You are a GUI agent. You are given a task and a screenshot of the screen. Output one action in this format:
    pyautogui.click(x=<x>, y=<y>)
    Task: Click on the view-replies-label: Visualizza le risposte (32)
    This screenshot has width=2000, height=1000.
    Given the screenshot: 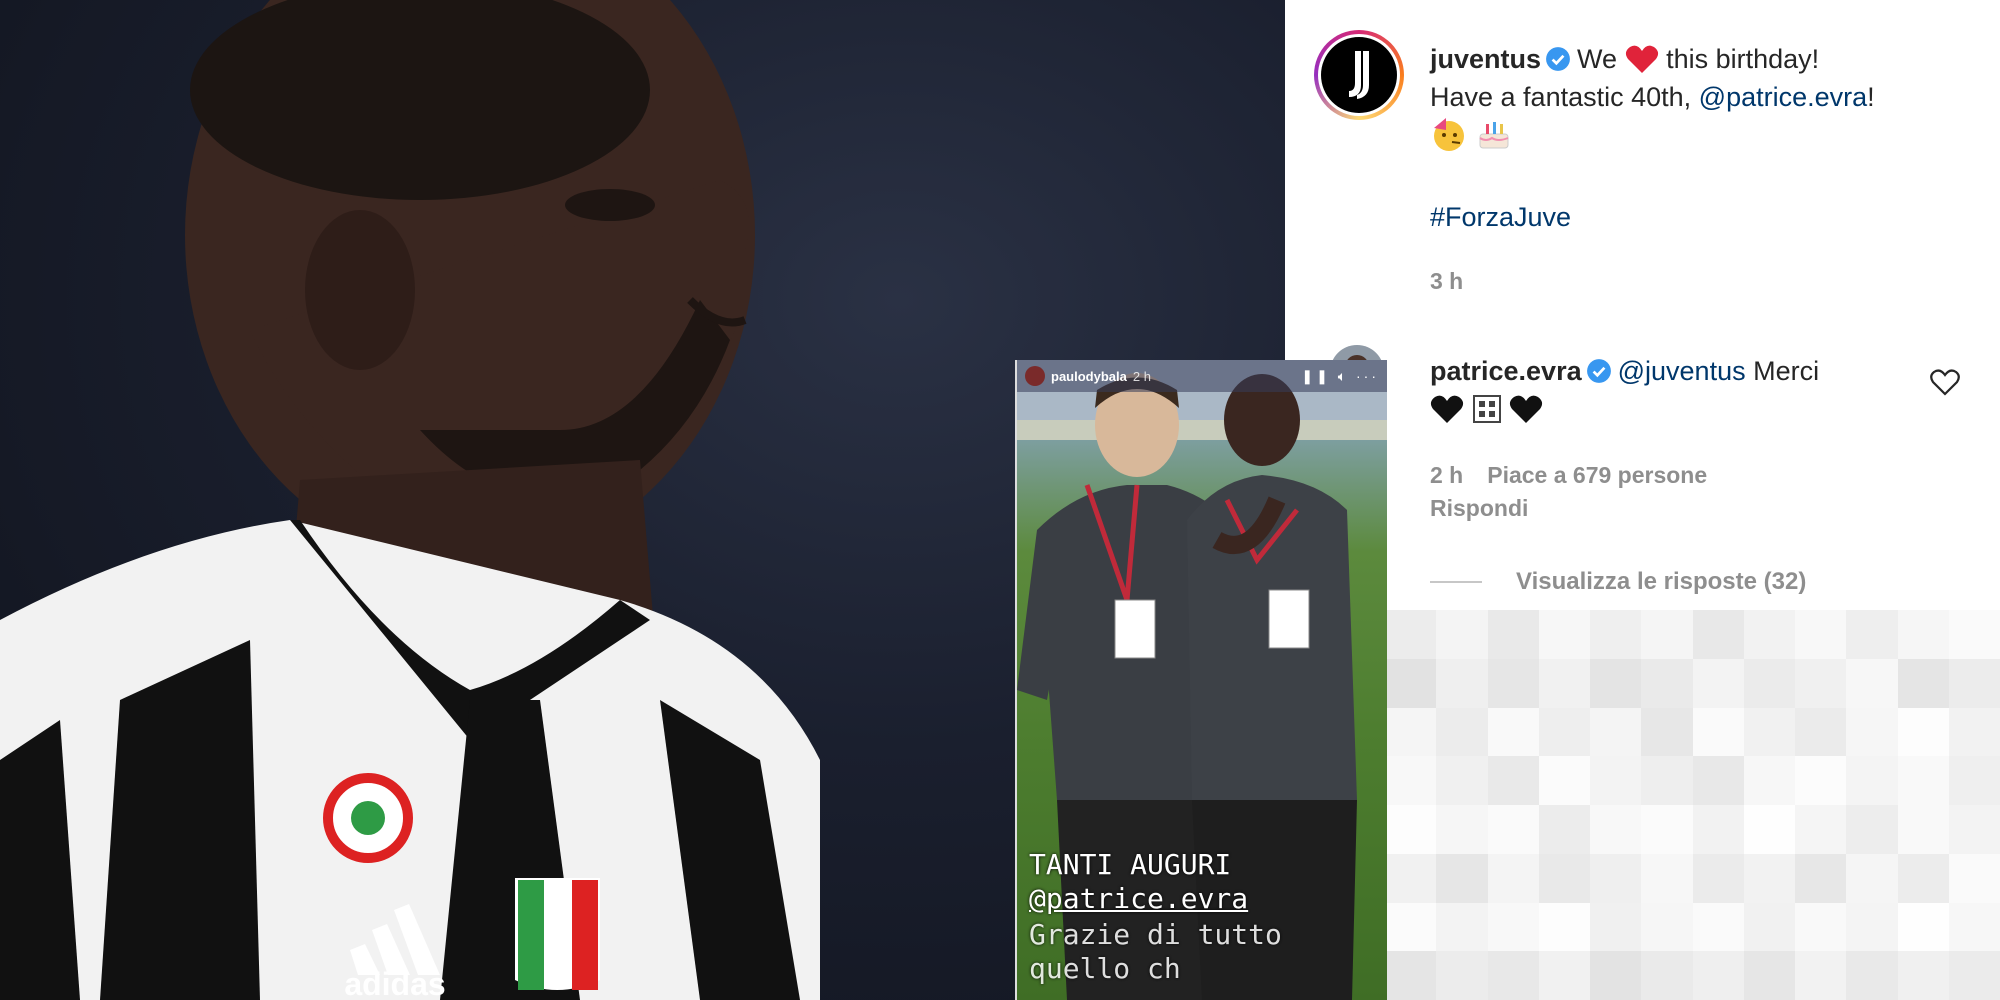 What is the action you would take?
    pyautogui.click(x=1661, y=581)
    